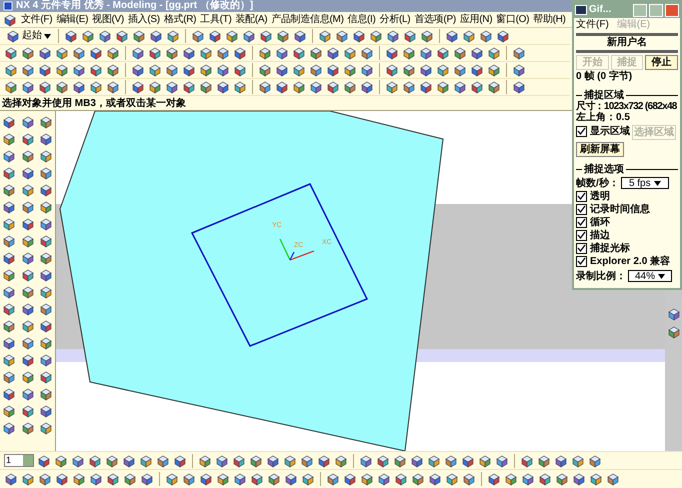 This screenshot has height=488, width=682. Describe the element at coordinates (72, 19) in the screenshot. I see `menu-item: 编辑(E)` at that location.